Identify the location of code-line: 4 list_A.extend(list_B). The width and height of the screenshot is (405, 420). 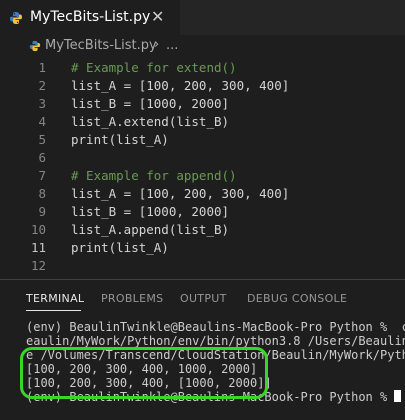
(202, 122).